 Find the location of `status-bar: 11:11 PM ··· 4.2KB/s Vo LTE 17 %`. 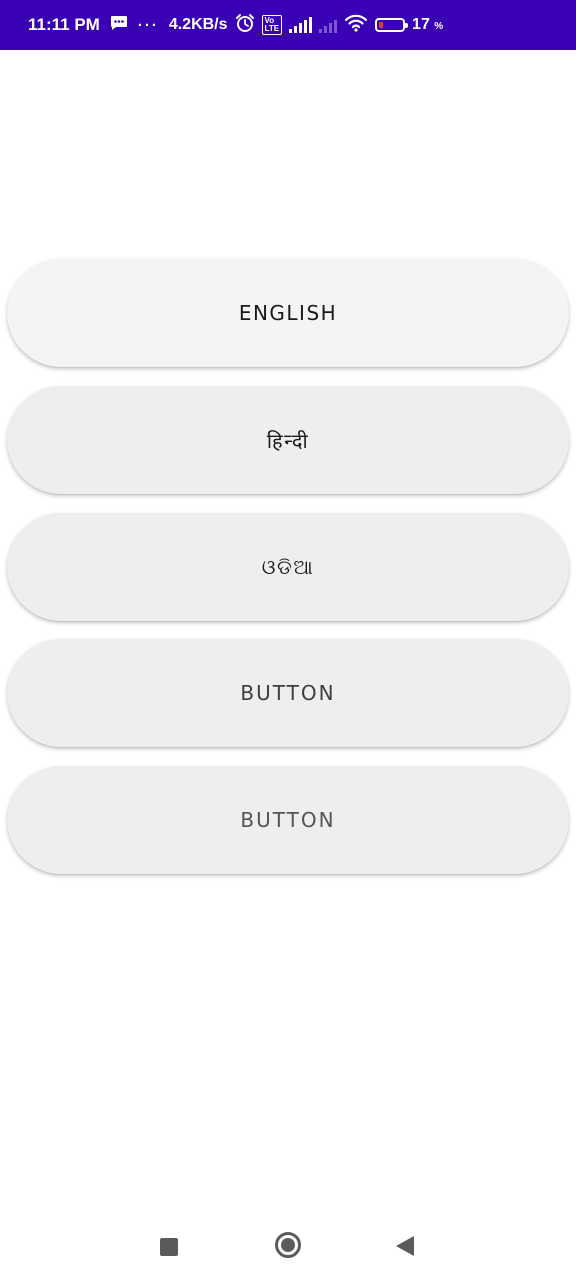

status-bar: 11:11 PM ··· 4.2KB/s Vo LTE 17 % is located at coordinates (288, 25).